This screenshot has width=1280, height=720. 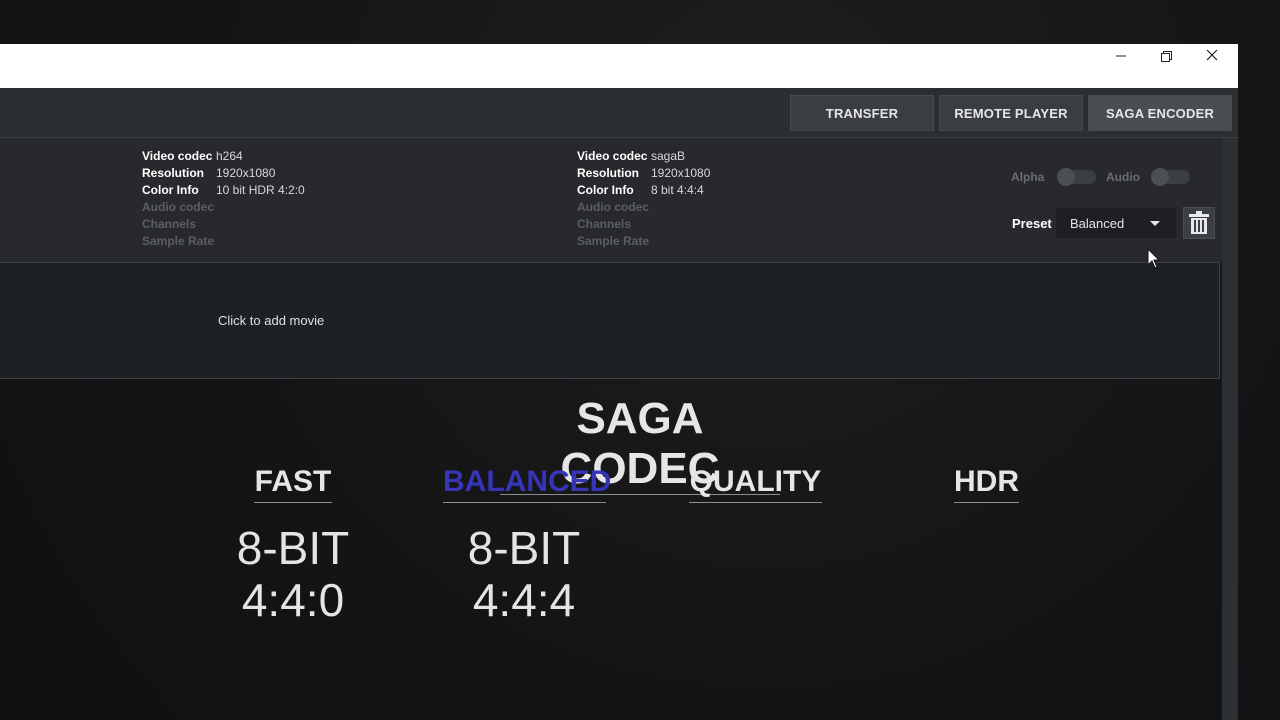 I want to click on preset-label: Preset, so click(x=1032, y=223).